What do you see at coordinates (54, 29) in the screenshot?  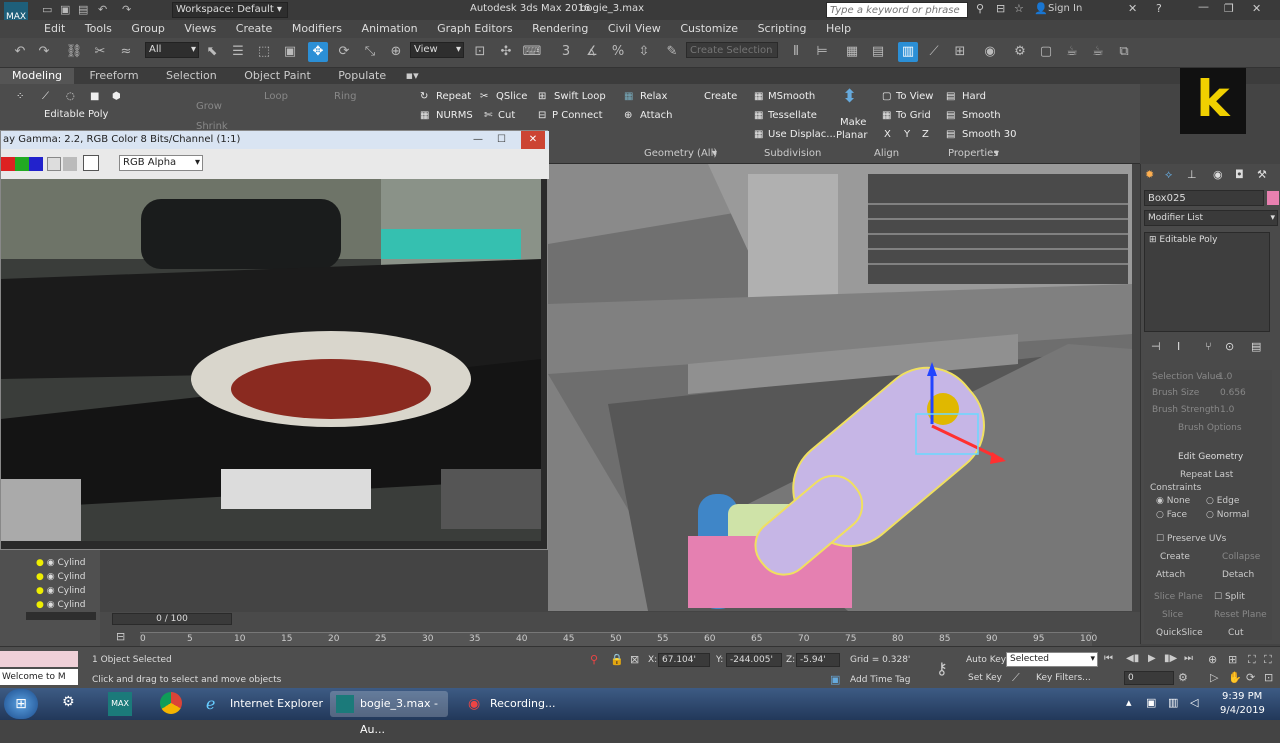 I see `menu-edit: Edit` at bounding box center [54, 29].